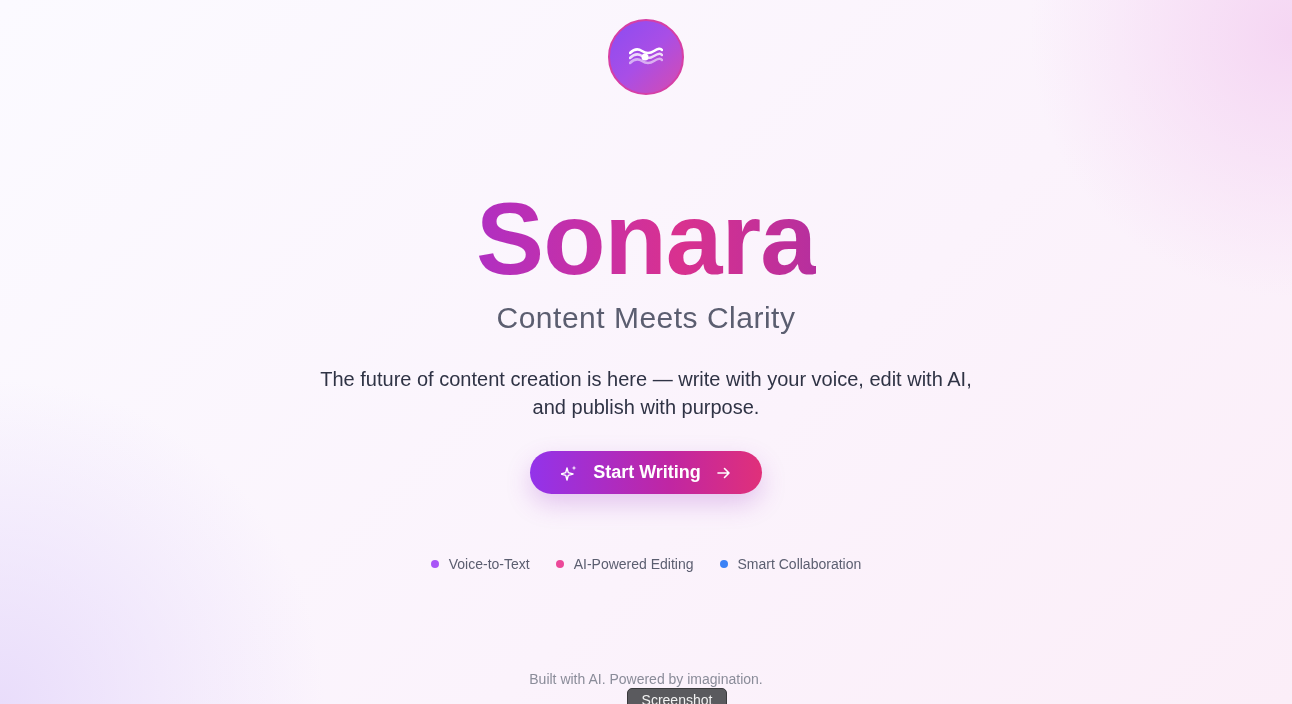 The height and width of the screenshot is (704, 1292). I want to click on footer-text: Built with AI. Powered by imagination., so click(646, 679).